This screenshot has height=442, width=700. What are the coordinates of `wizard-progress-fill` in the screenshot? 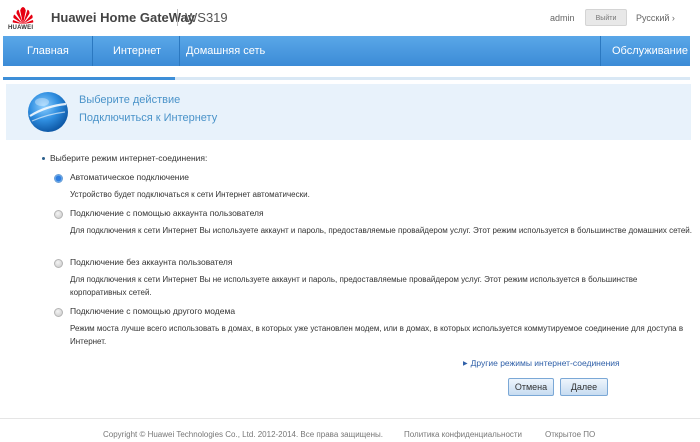 It's located at (89, 78).